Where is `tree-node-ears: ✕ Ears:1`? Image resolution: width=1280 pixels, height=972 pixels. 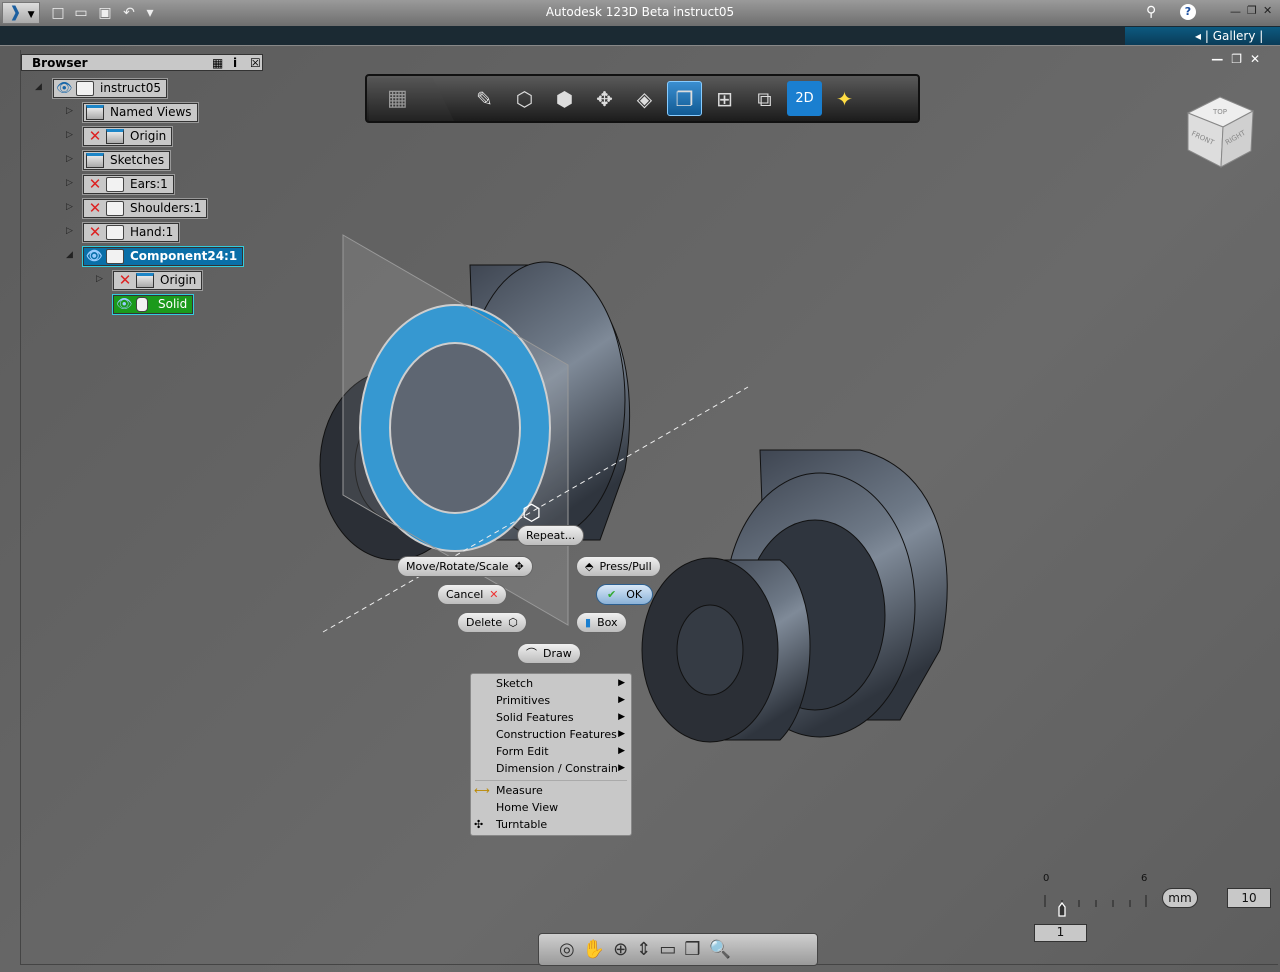 tree-node-ears: ✕ Ears:1 is located at coordinates (128, 184).